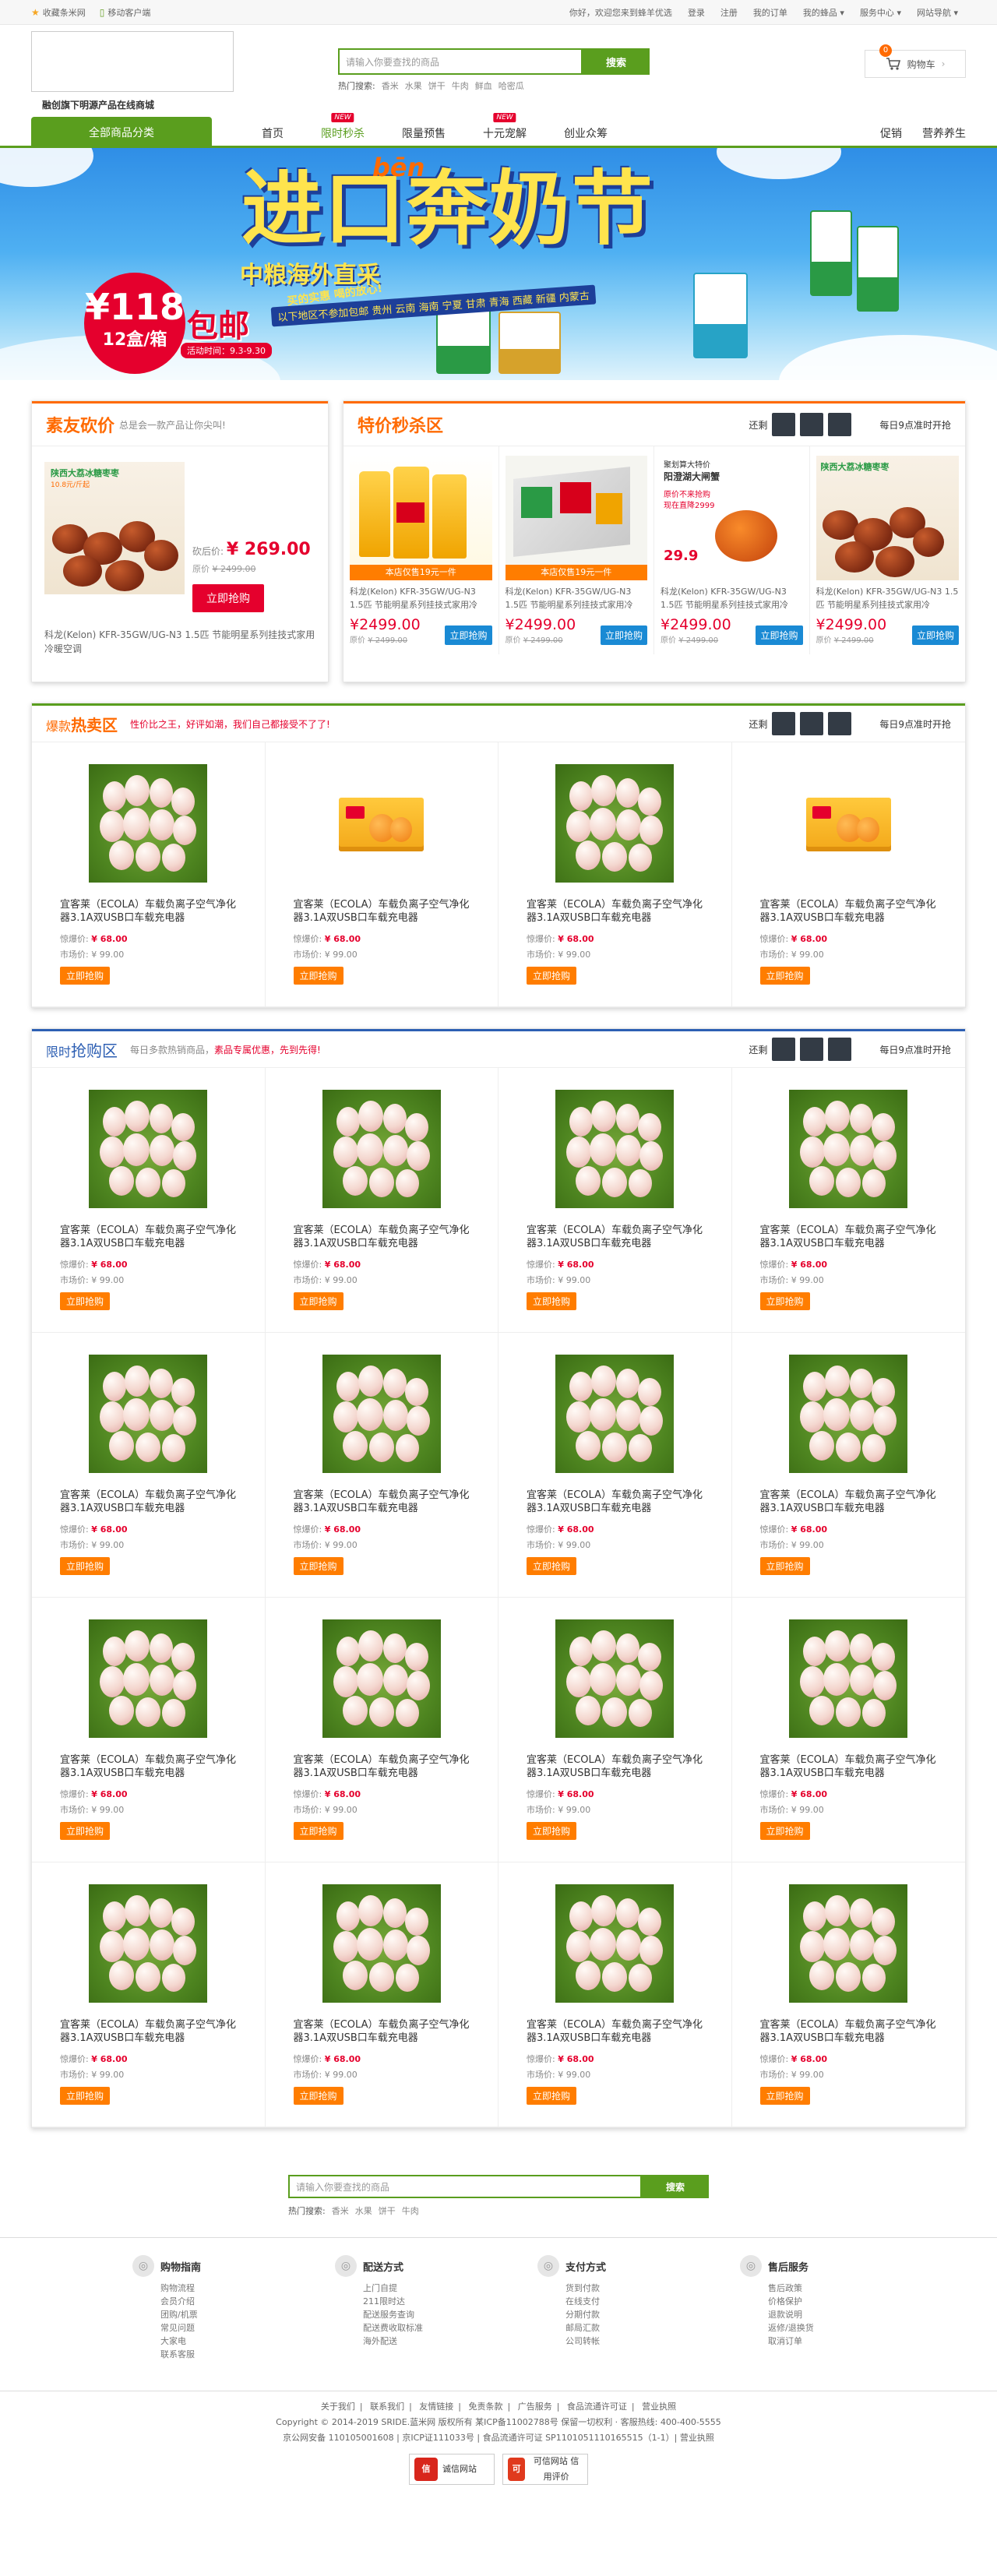 This screenshot has height=2576, width=997. I want to click on trust-badge: 信诚信网站, so click(452, 2469).